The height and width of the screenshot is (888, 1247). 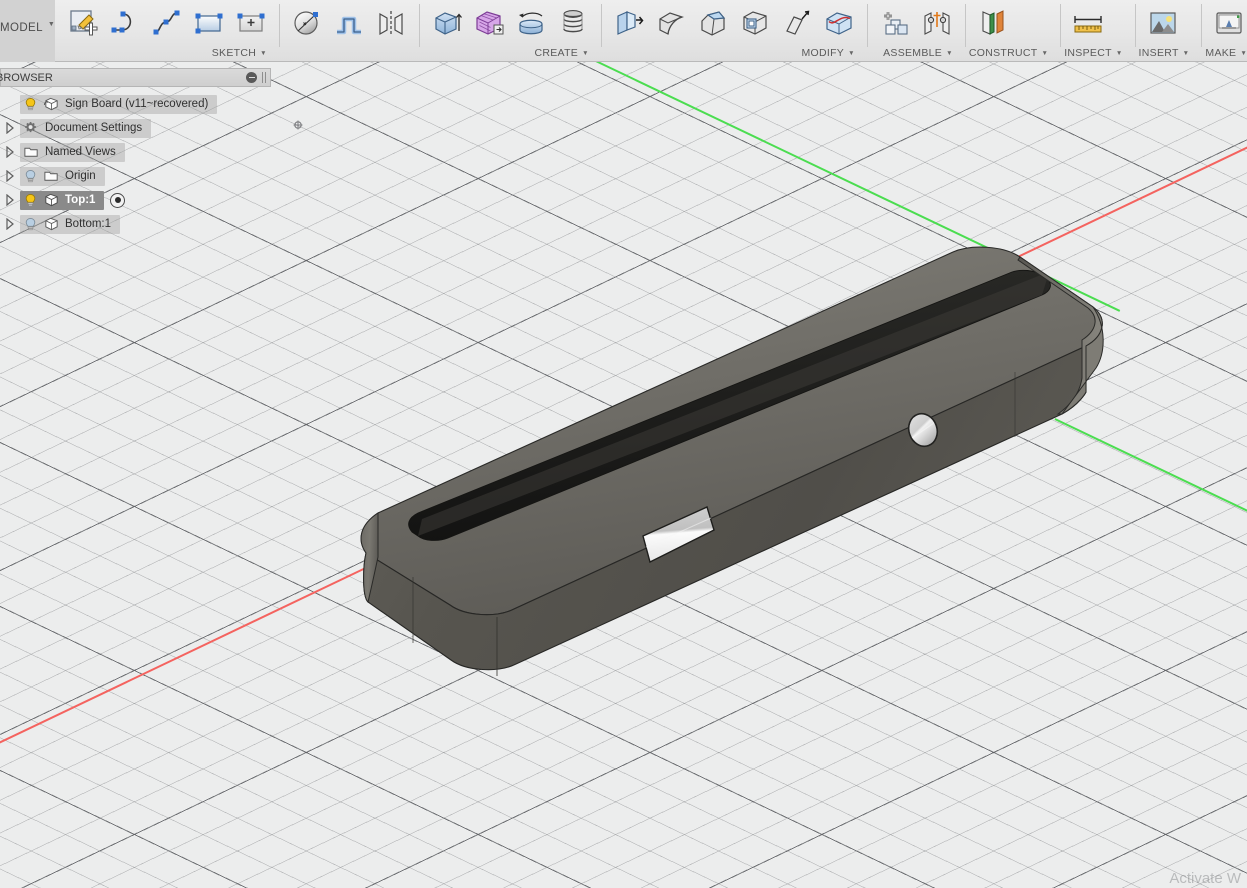 I want to click on coil-icon, so click(x=573, y=23).